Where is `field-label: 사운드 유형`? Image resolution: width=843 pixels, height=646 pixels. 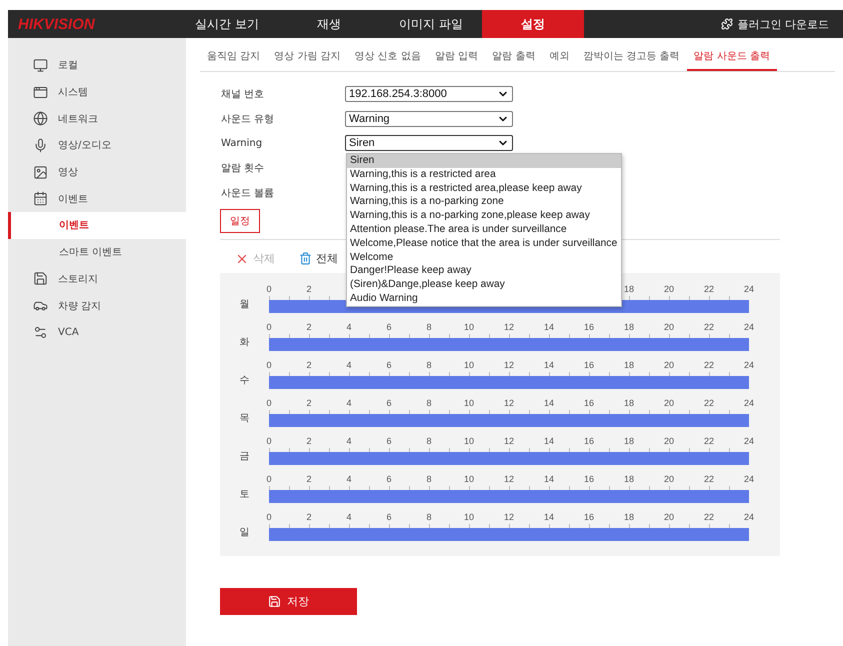 field-label: 사운드 유형 is located at coordinates (248, 119).